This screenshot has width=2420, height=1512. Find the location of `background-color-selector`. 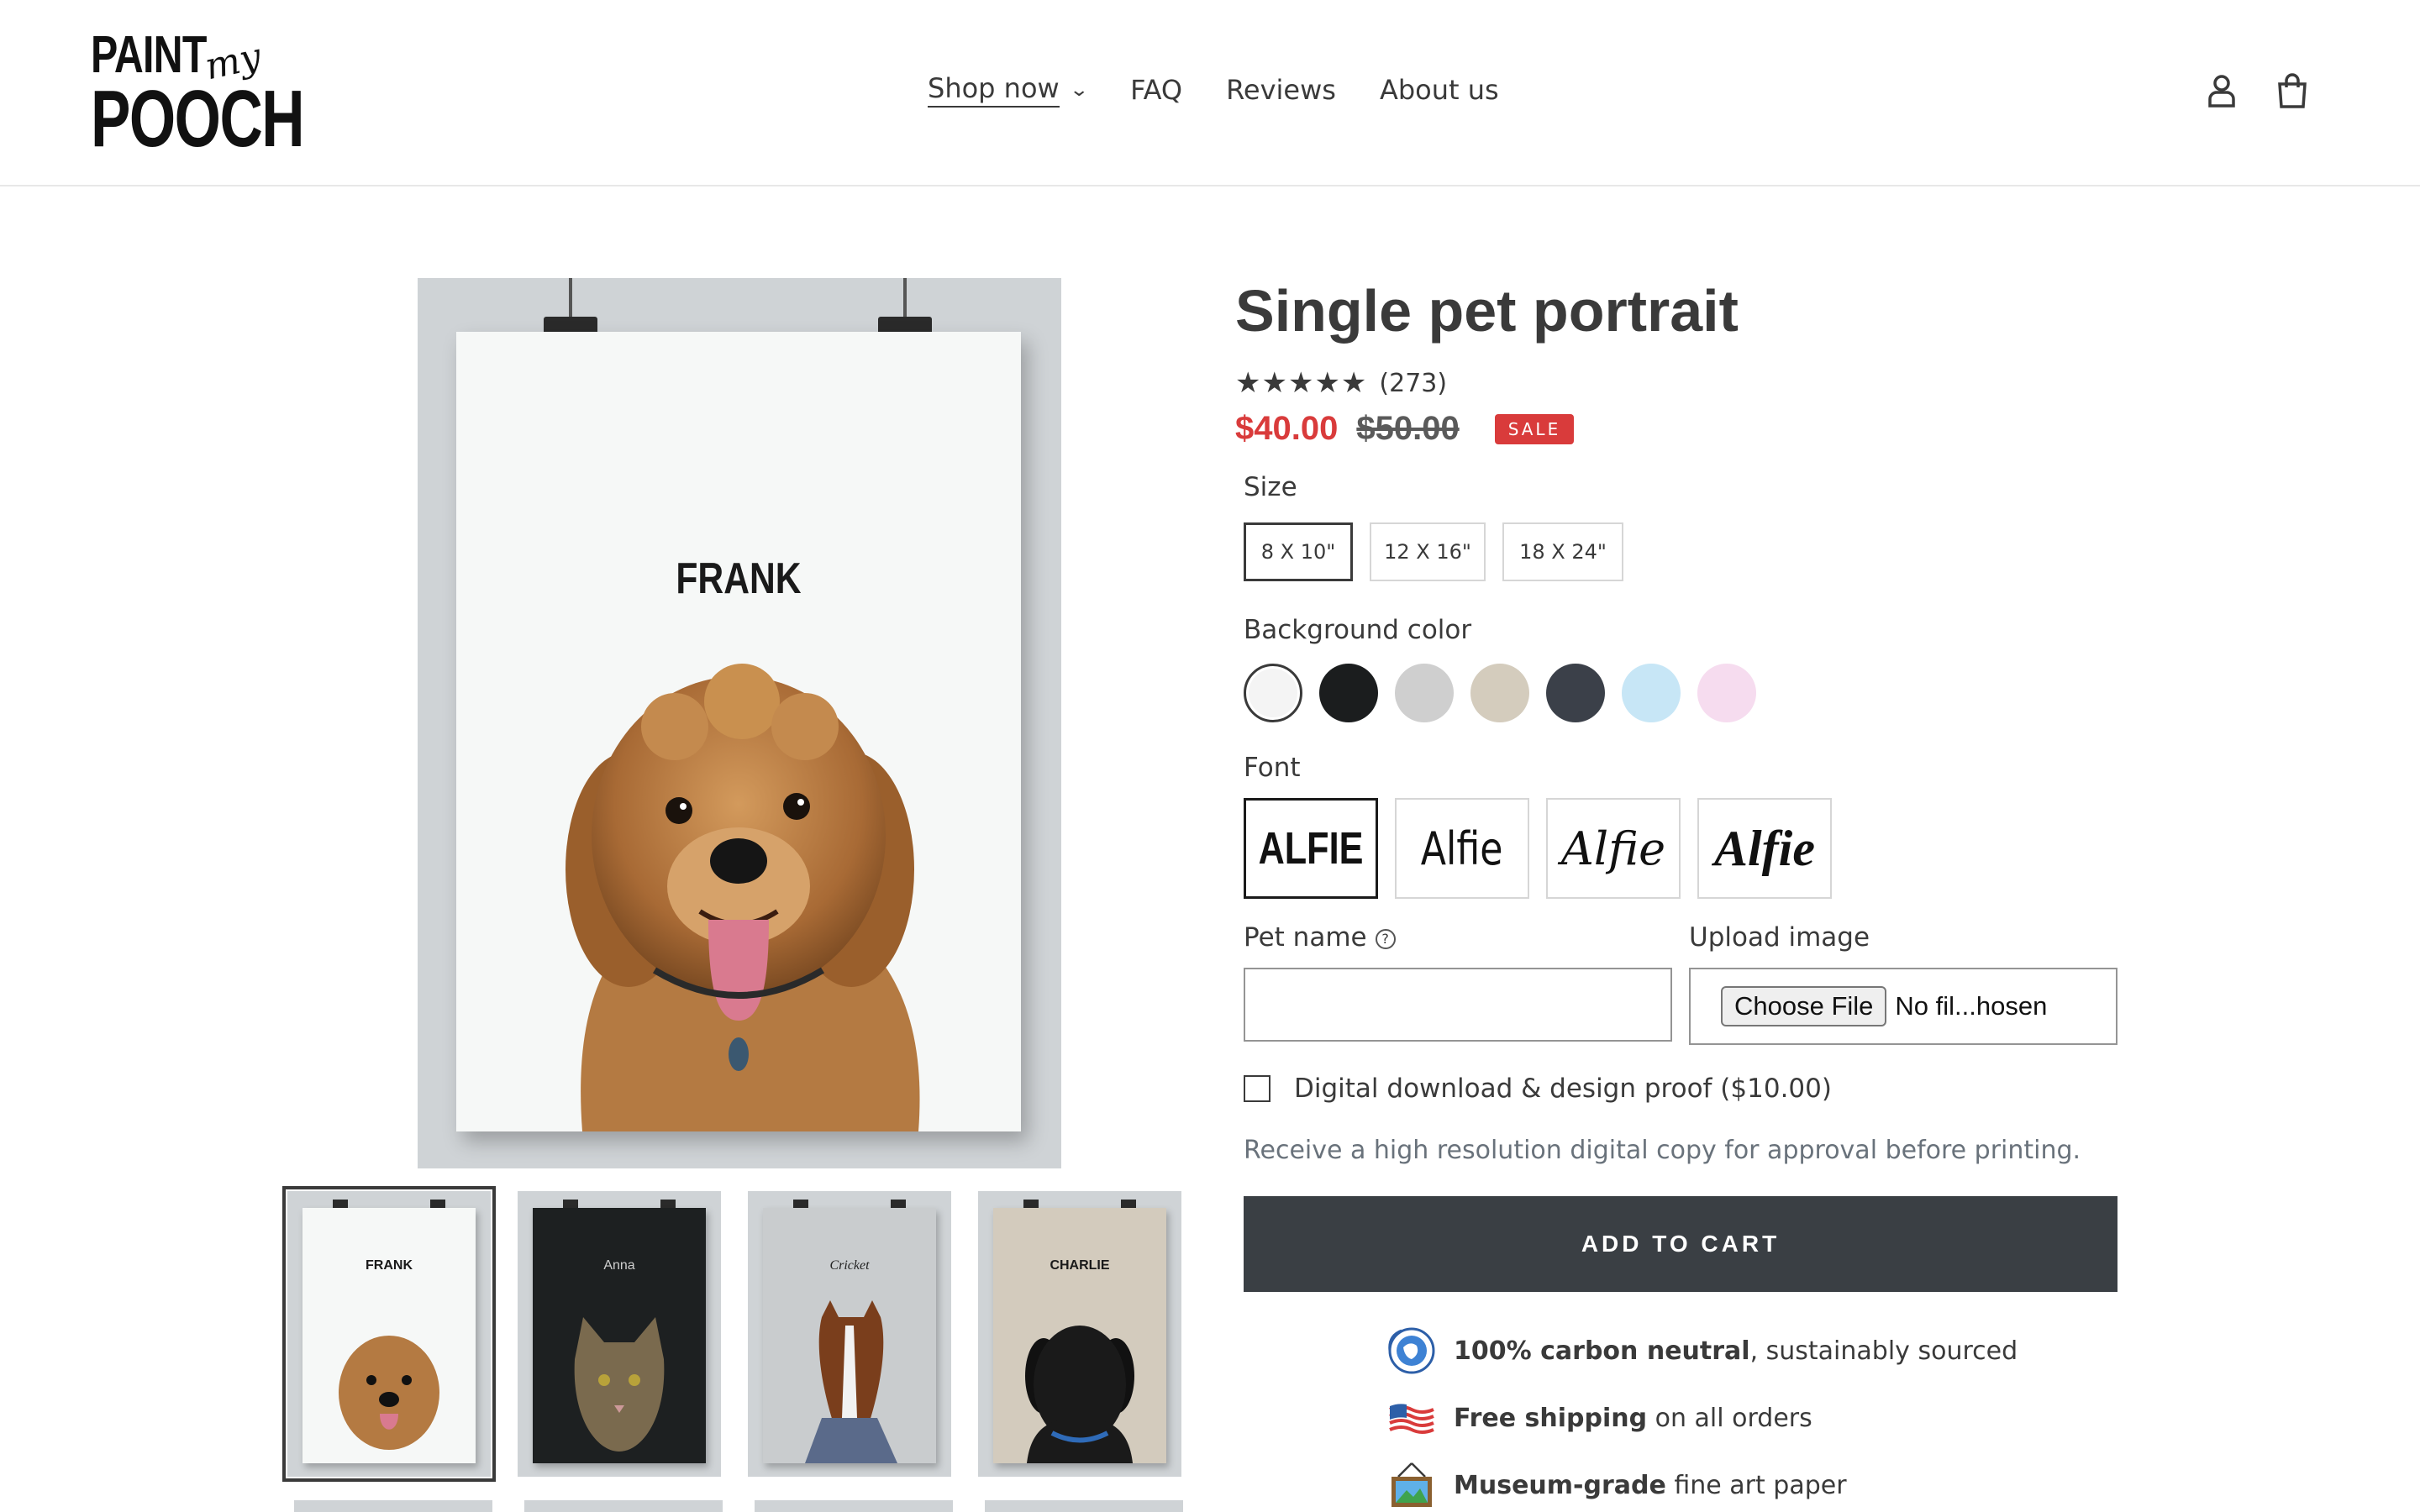

background-color-selector is located at coordinates (1508, 693).